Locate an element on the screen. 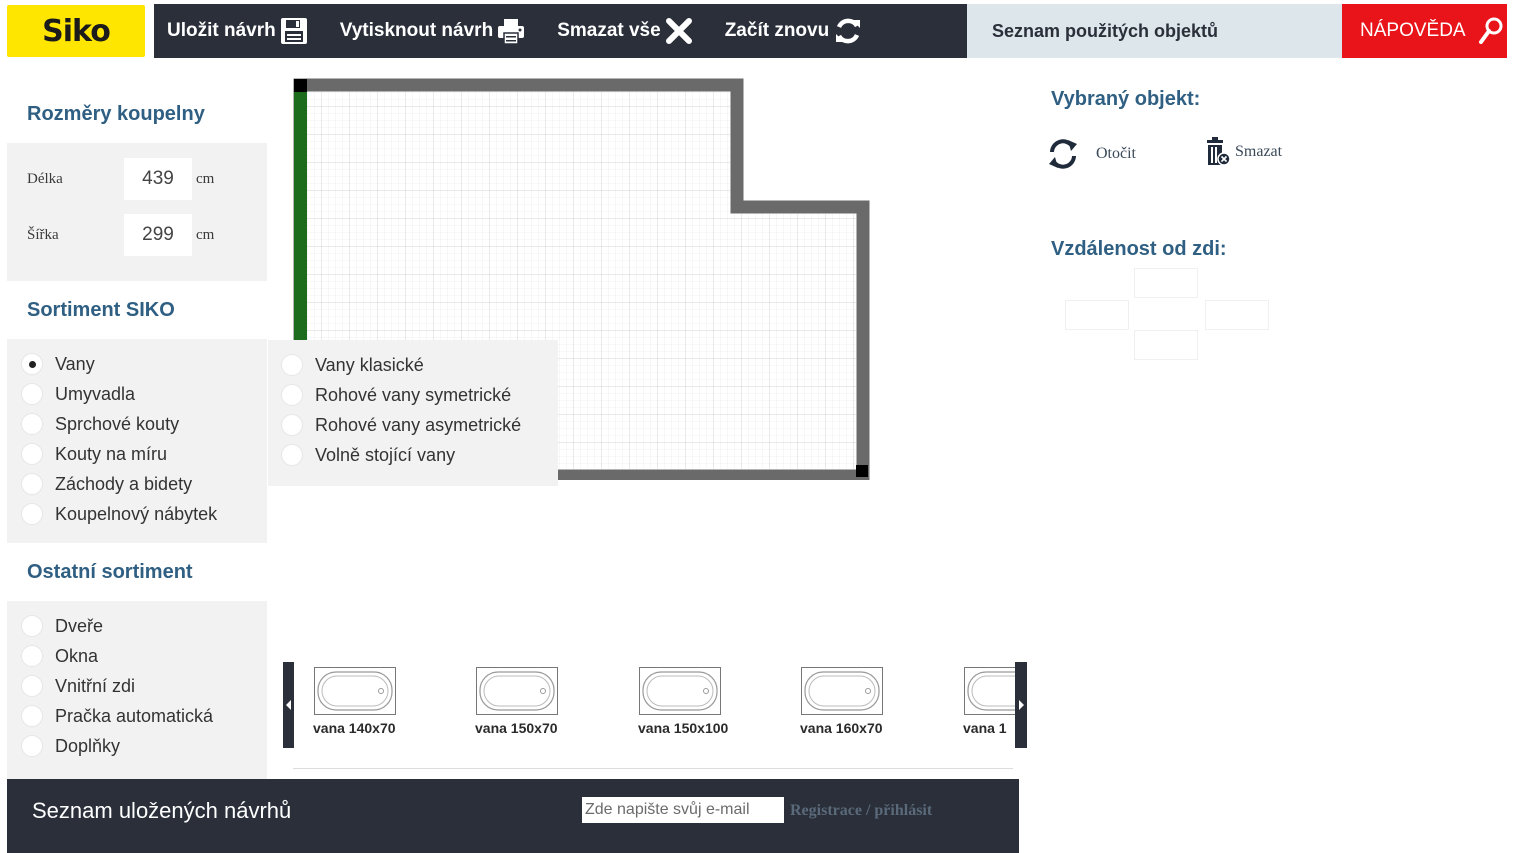  other-label: Vnitřní zdi is located at coordinates (95, 685).